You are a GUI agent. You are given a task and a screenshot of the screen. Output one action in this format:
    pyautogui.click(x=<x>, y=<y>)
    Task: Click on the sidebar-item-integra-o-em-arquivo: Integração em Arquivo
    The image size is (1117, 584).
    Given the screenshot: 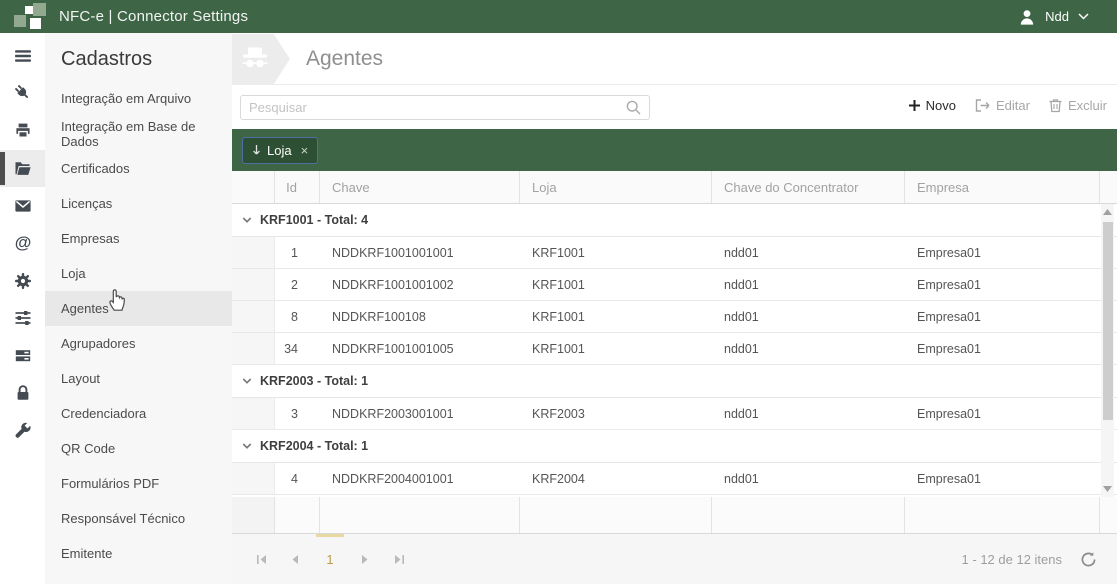 What is the action you would take?
    pyautogui.click(x=138, y=98)
    